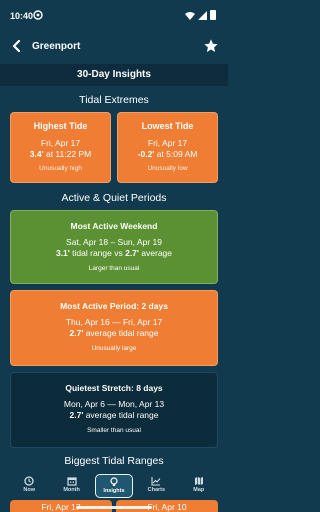 Image resolution: width=320 pixels, height=512 pixels. Describe the element at coordinates (36, 154) in the screenshot. I see `highest-tide-value: 3.4'` at that location.